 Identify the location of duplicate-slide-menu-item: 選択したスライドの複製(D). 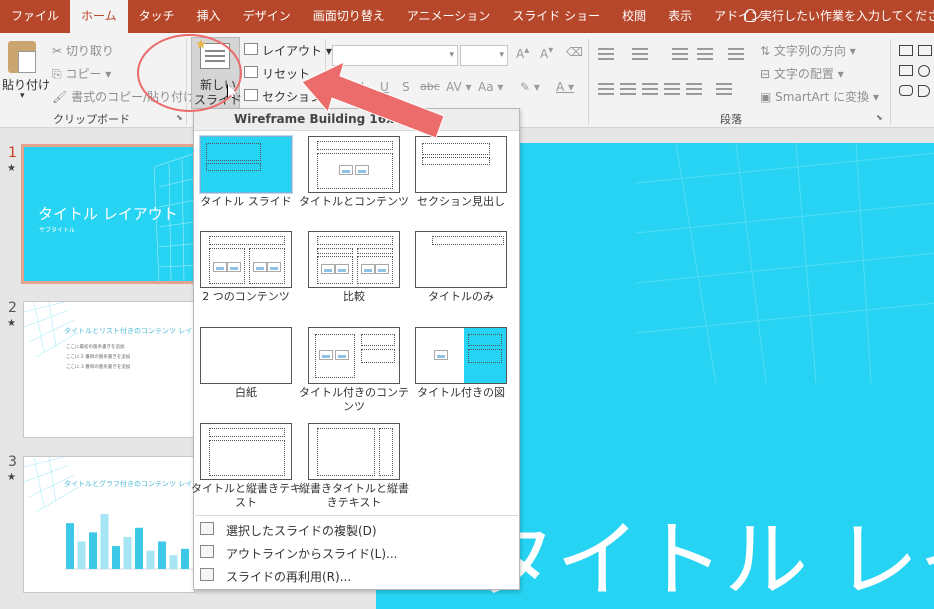
(356, 529).